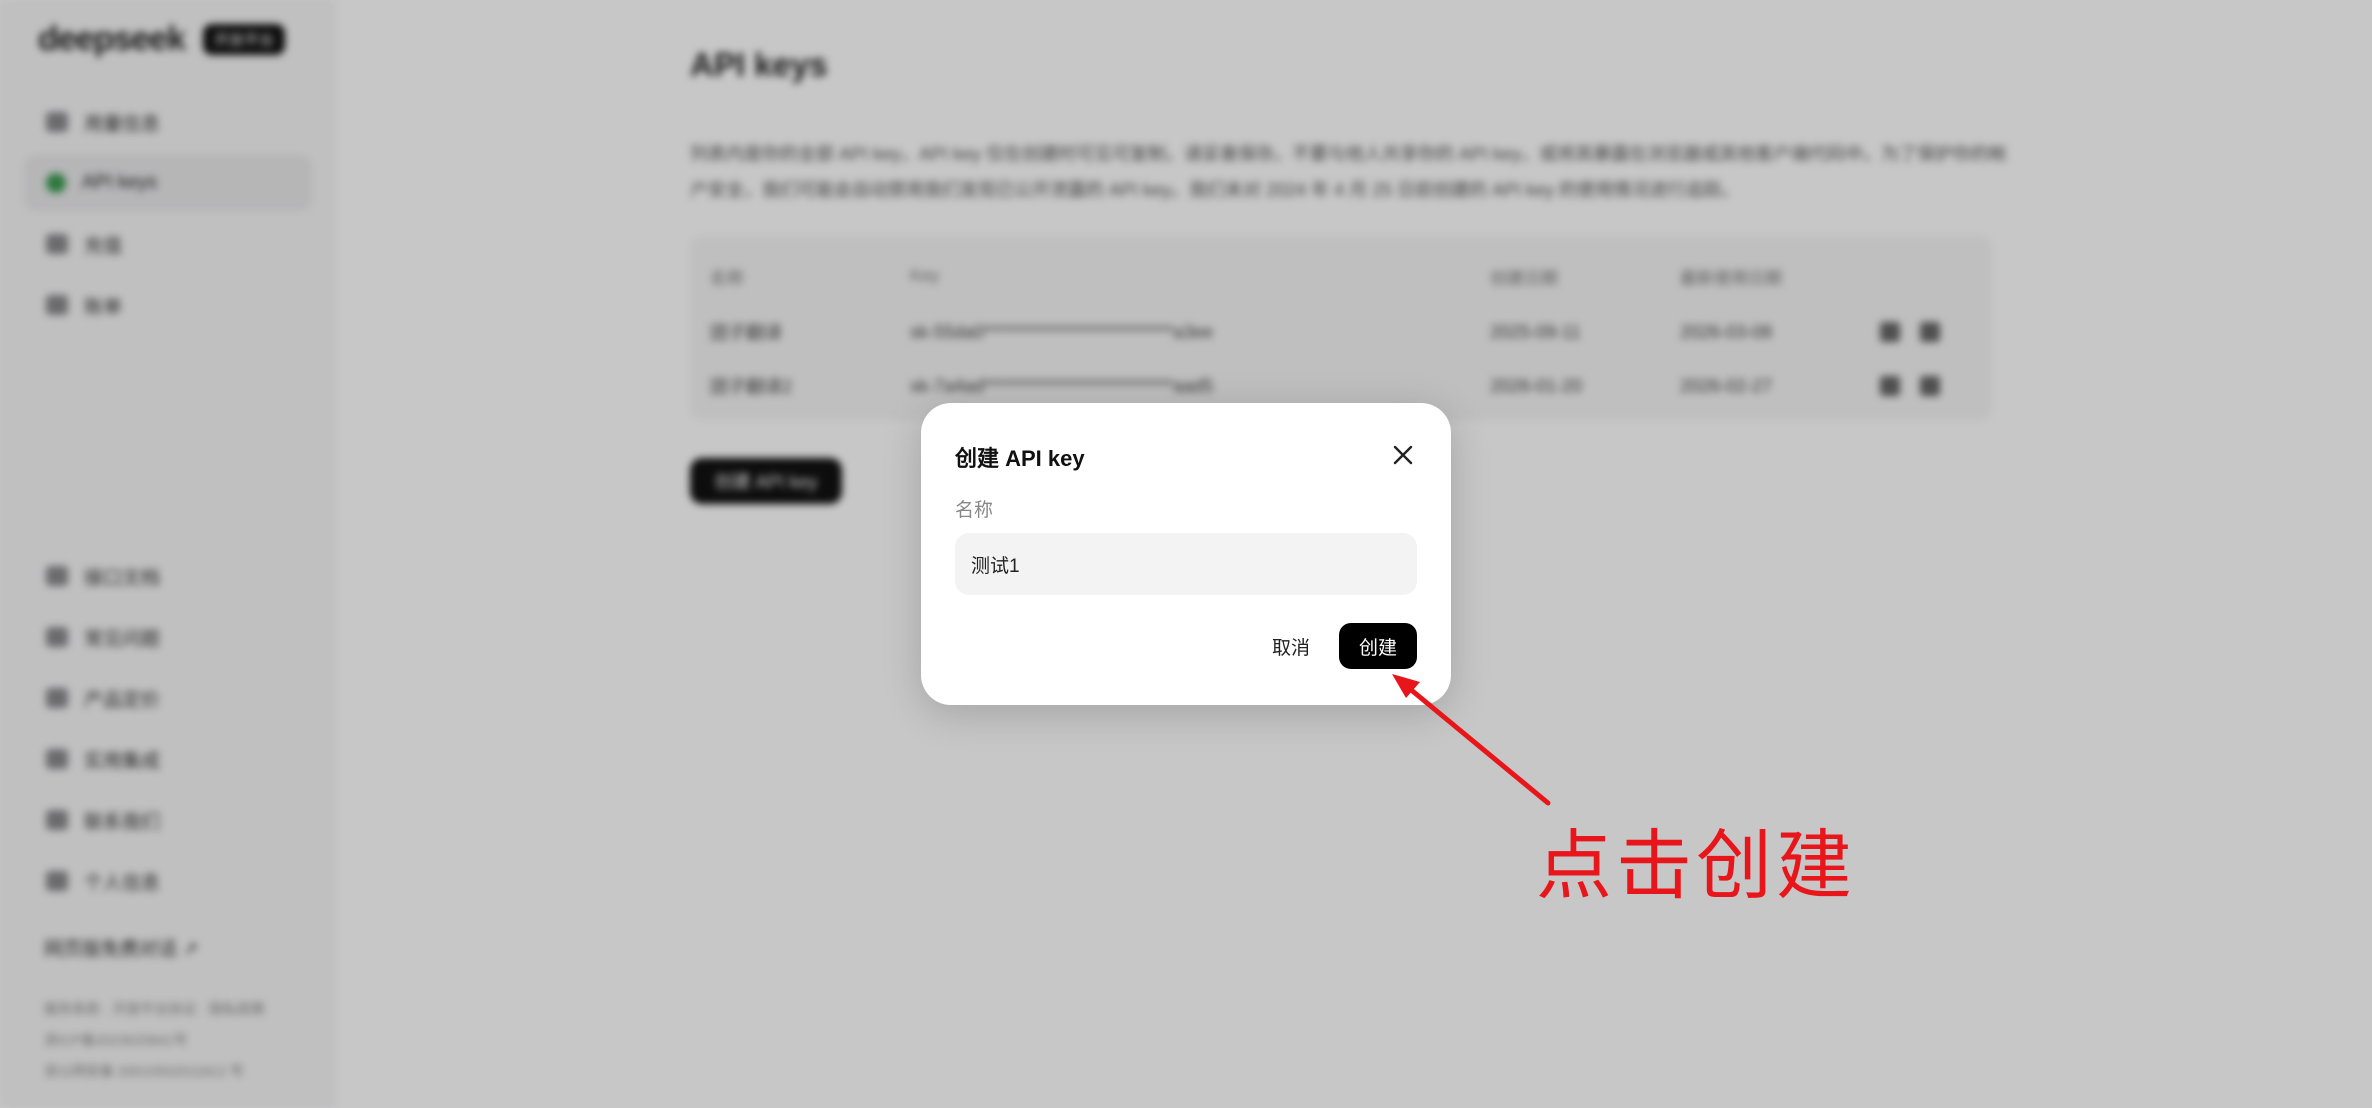 This screenshot has height=1108, width=2372. Describe the element at coordinates (1696, 865) in the screenshot. I see `annotation-label: 点击创建` at that location.